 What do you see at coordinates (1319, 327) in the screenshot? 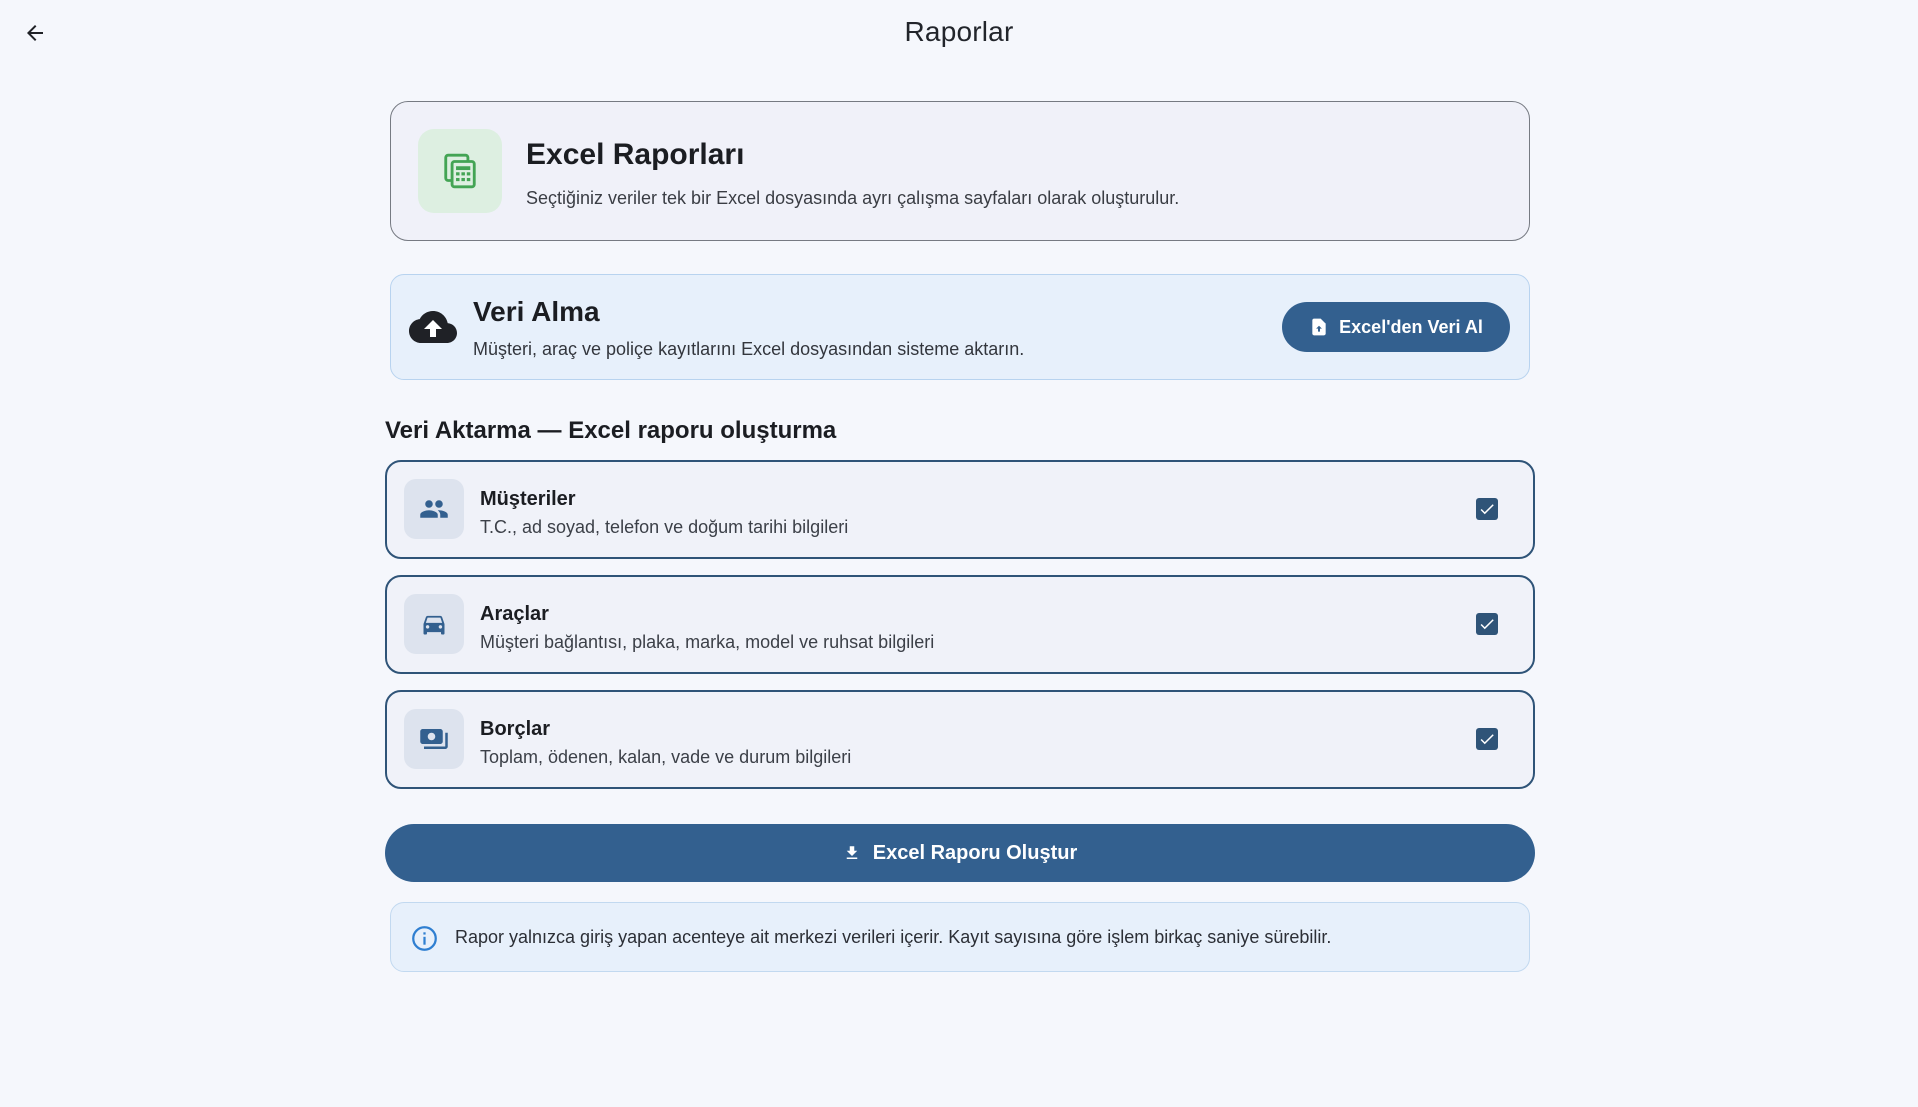
I see `file-upload-icon` at bounding box center [1319, 327].